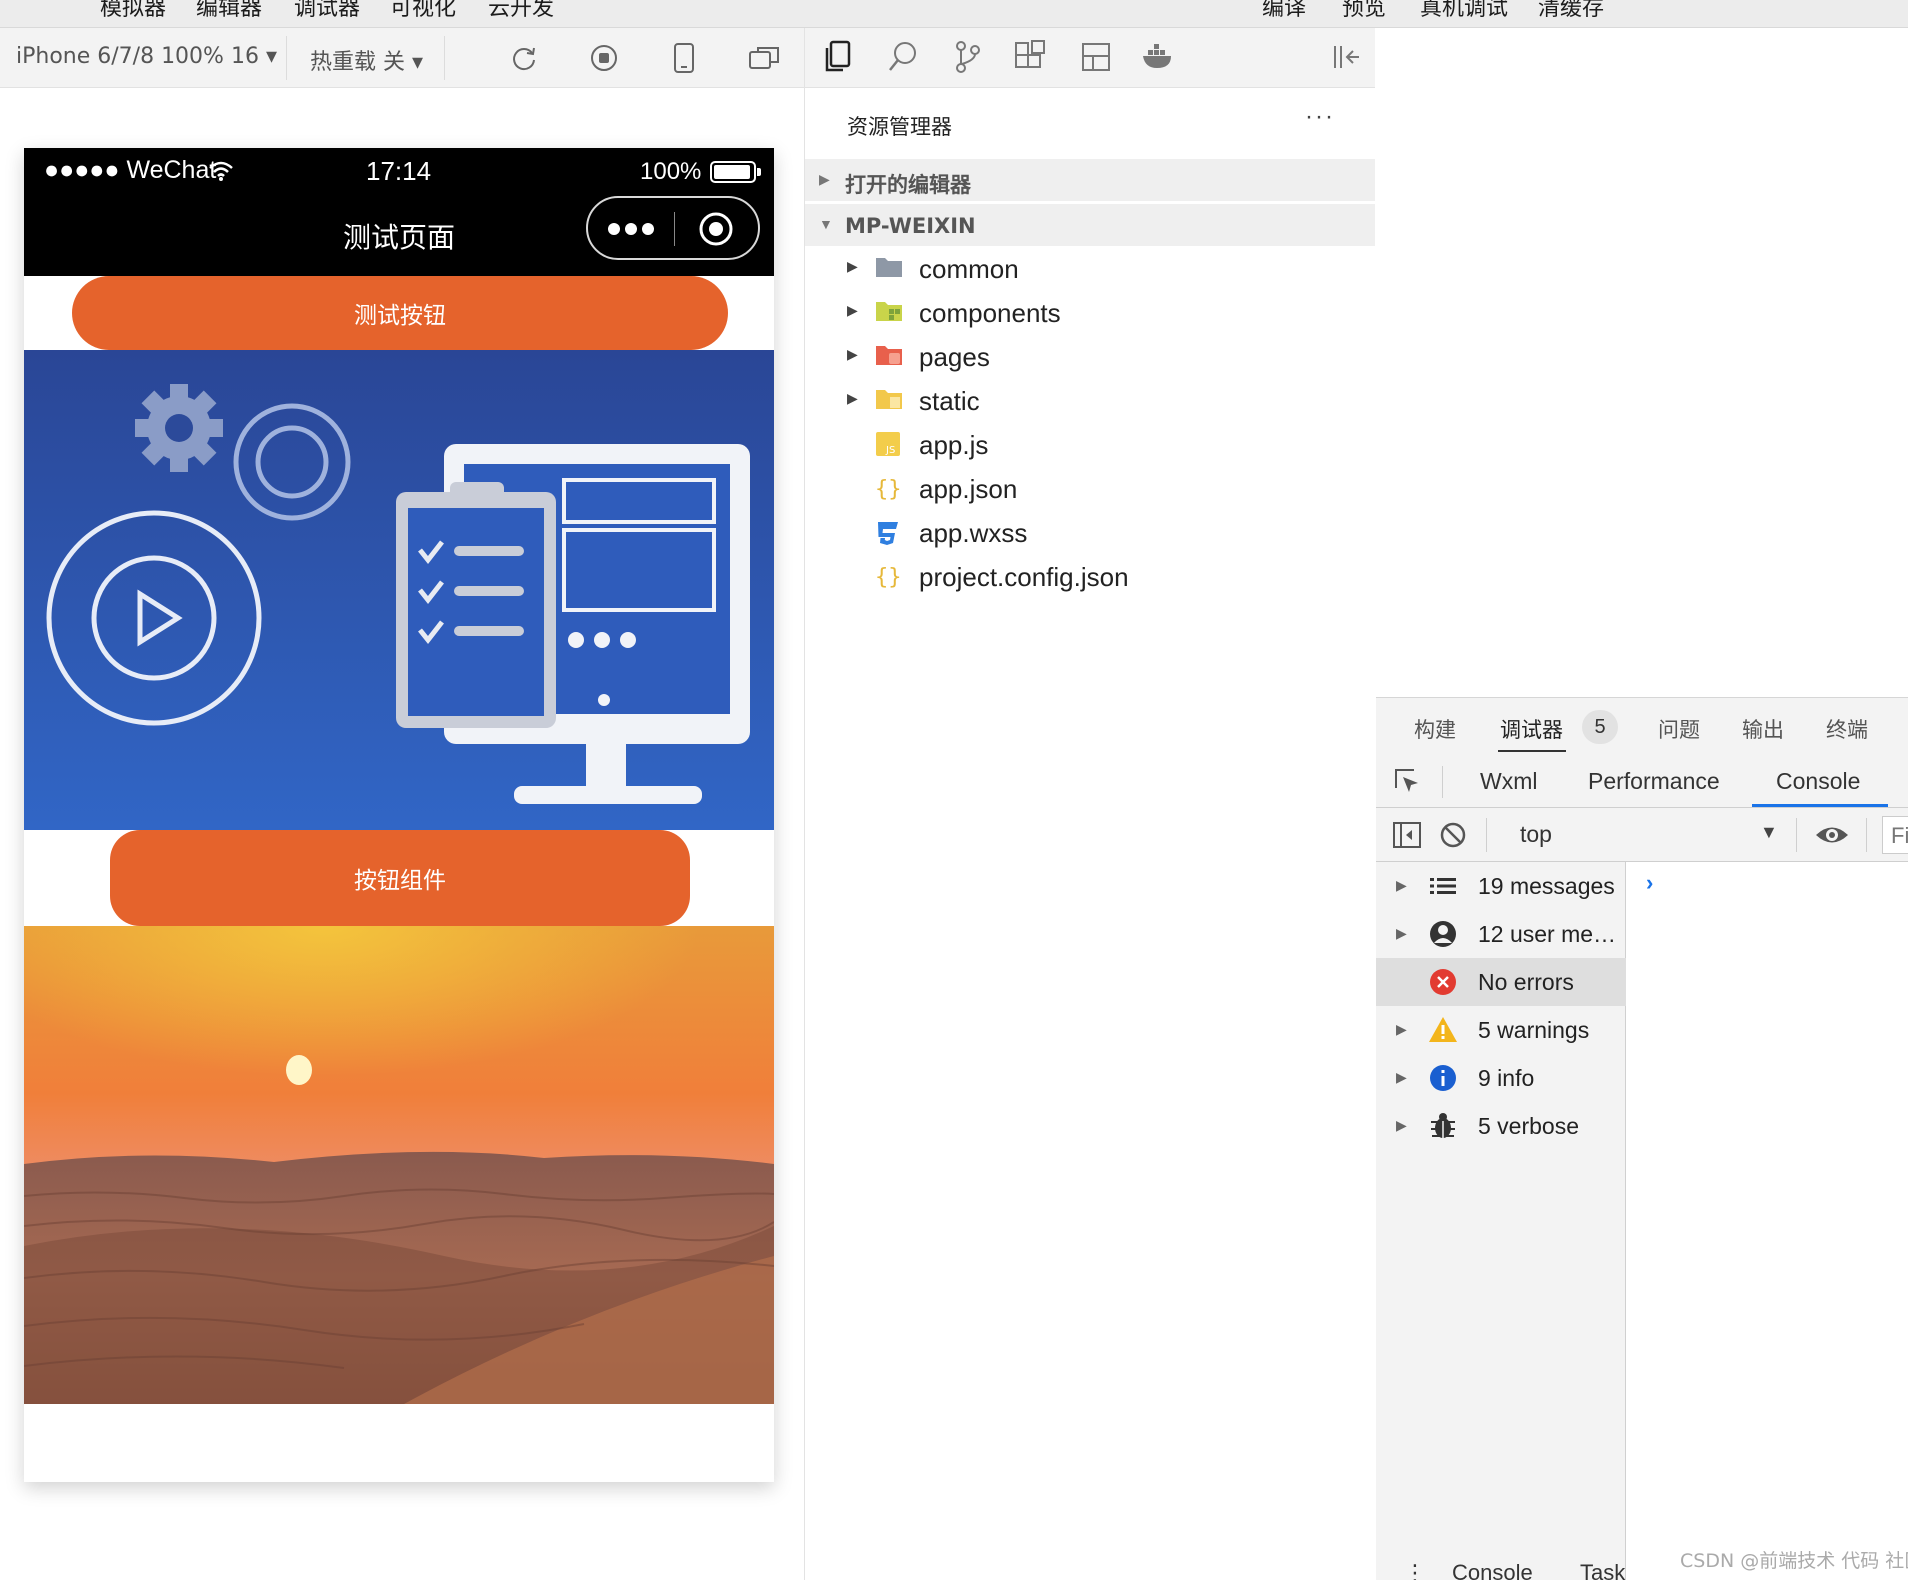 This screenshot has height=1580, width=1908. I want to click on stop-icon, so click(604, 58).